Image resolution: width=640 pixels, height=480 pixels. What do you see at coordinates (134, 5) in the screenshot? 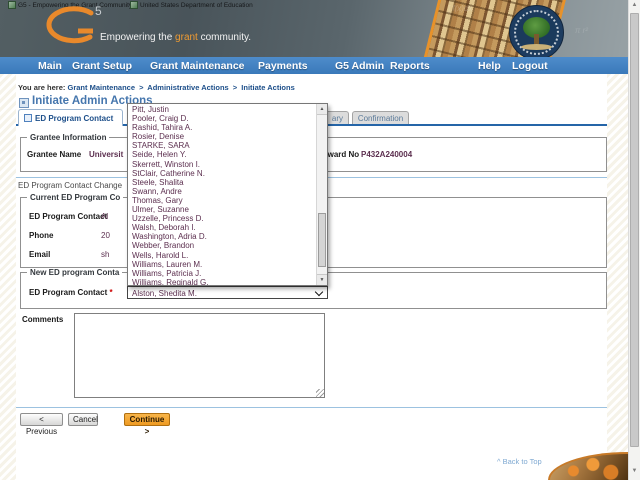
I see `ed-favicon-icon` at bounding box center [134, 5].